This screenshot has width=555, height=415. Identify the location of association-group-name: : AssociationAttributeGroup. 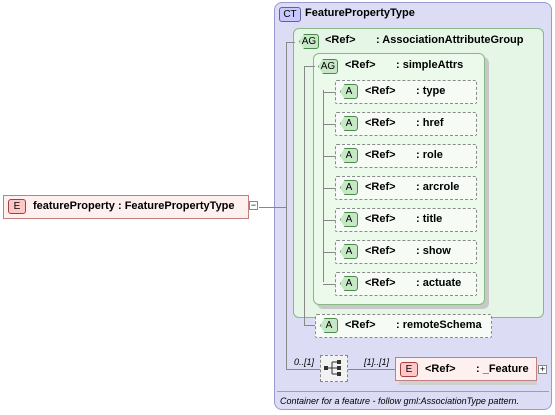
(449, 40).